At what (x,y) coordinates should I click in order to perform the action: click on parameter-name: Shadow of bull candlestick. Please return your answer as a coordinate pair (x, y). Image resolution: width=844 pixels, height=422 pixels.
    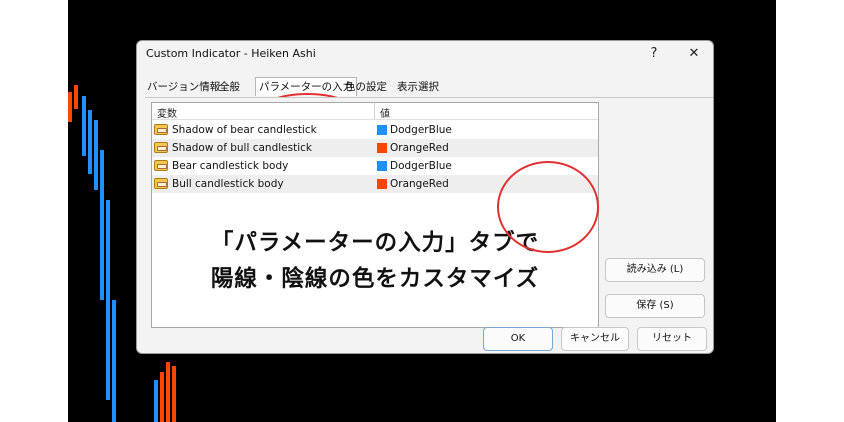
    Looking at the image, I should click on (242, 148).